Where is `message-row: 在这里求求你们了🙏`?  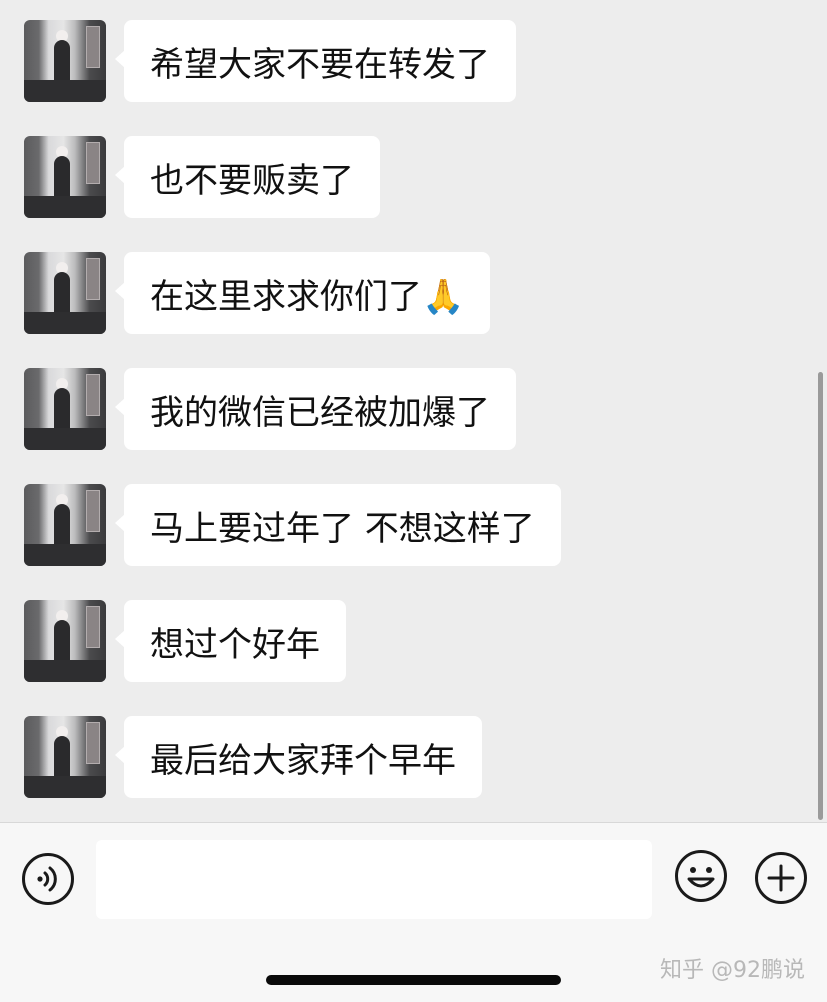
message-row: 在这里求求你们了🙏 is located at coordinates (257, 293).